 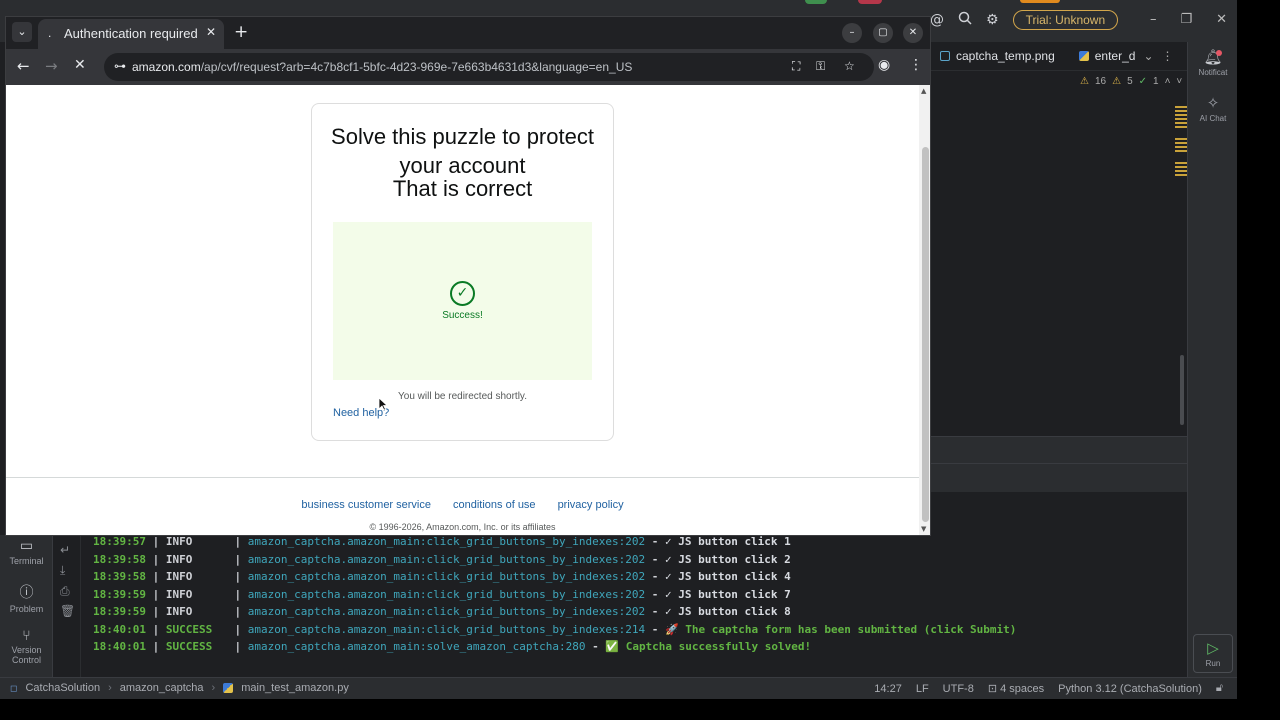 I want to click on line-separator: LF, so click(x=922, y=689).